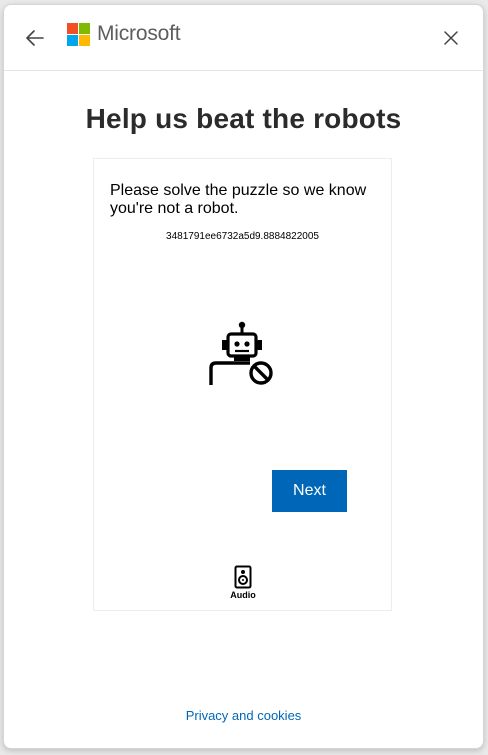 Image resolution: width=488 pixels, height=755 pixels. What do you see at coordinates (72, 28) in the screenshot?
I see `logo-square-red` at bounding box center [72, 28].